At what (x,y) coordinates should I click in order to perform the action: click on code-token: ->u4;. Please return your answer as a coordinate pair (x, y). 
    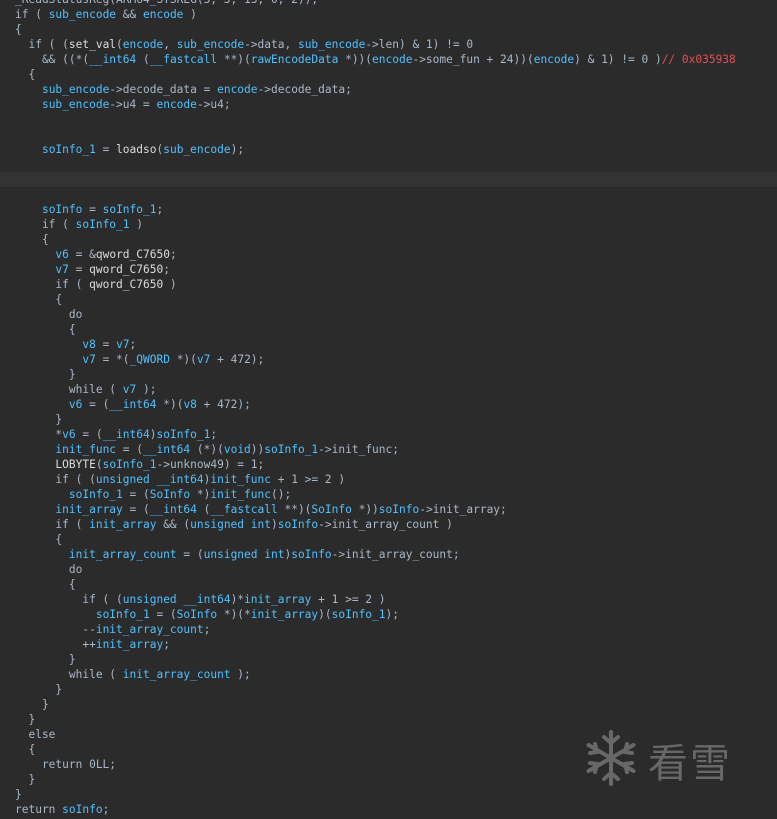
    Looking at the image, I should click on (213, 104).